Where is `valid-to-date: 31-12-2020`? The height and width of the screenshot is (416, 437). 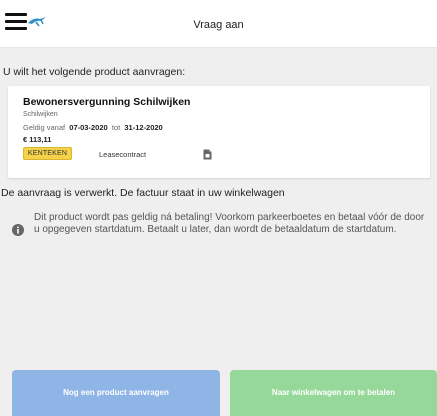
valid-to-date: 31-12-2020 is located at coordinates (143, 127).